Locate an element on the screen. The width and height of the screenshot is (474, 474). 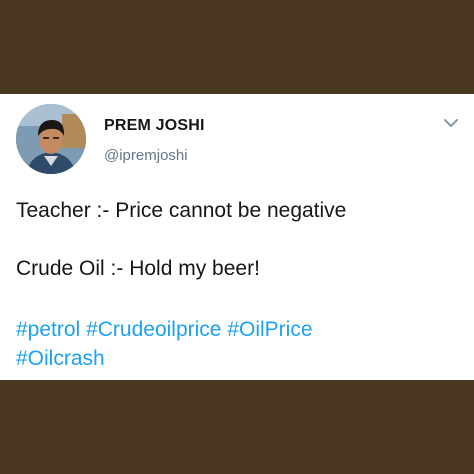
hashtag-oilprice: #OilPrice is located at coordinates (269, 329).